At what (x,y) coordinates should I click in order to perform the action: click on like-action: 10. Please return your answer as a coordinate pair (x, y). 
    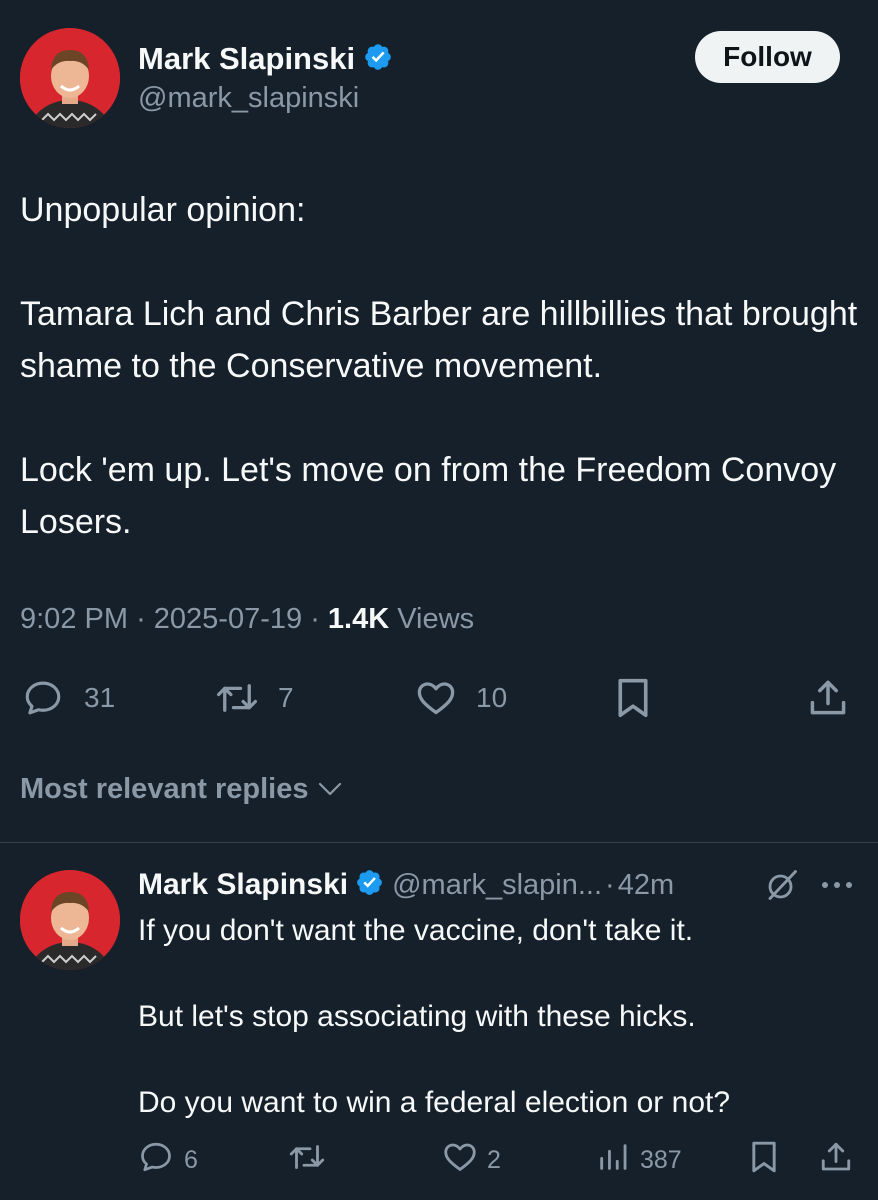
    Looking at the image, I should click on (460, 698).